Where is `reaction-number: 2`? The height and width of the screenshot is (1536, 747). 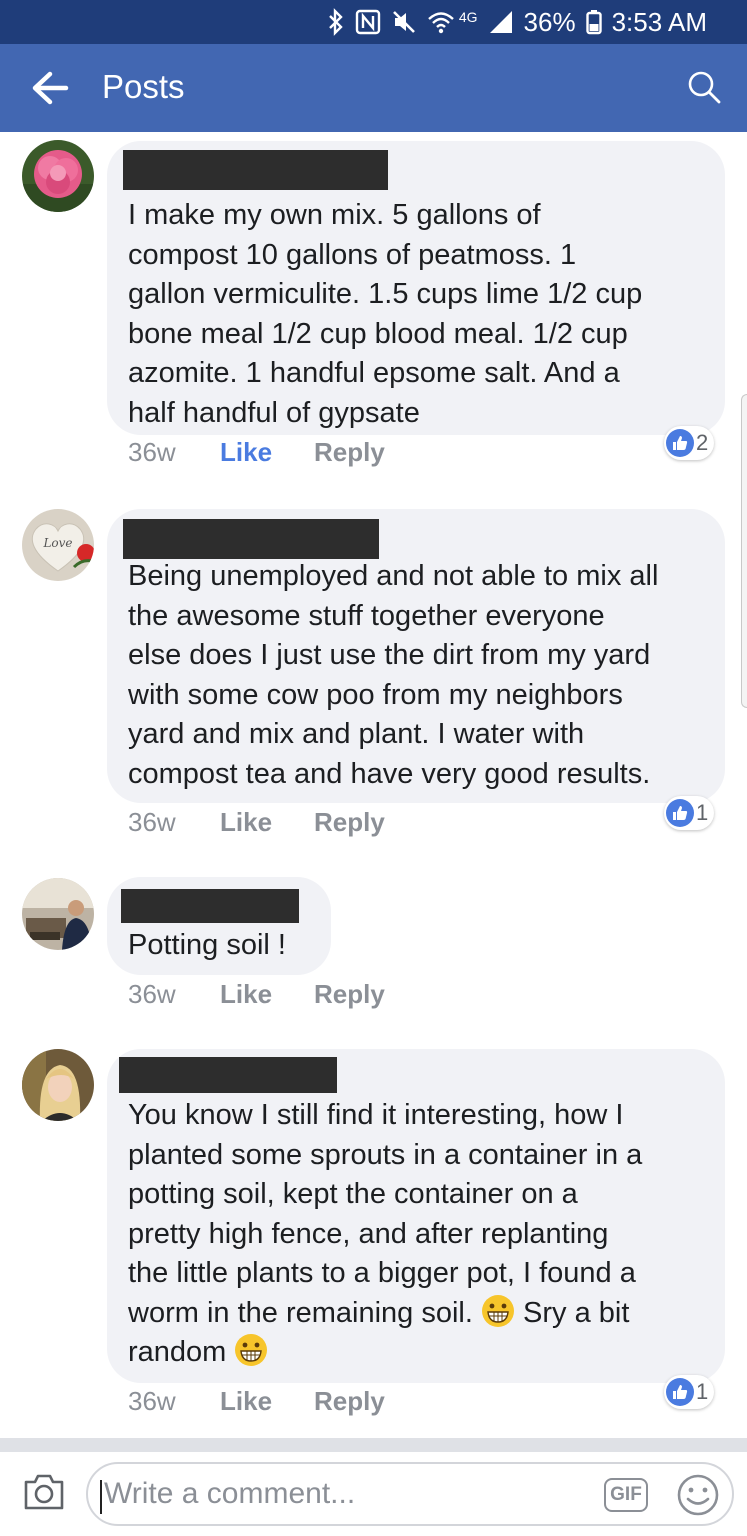 reaction-number: 2 is located at coordinates (702, 442).